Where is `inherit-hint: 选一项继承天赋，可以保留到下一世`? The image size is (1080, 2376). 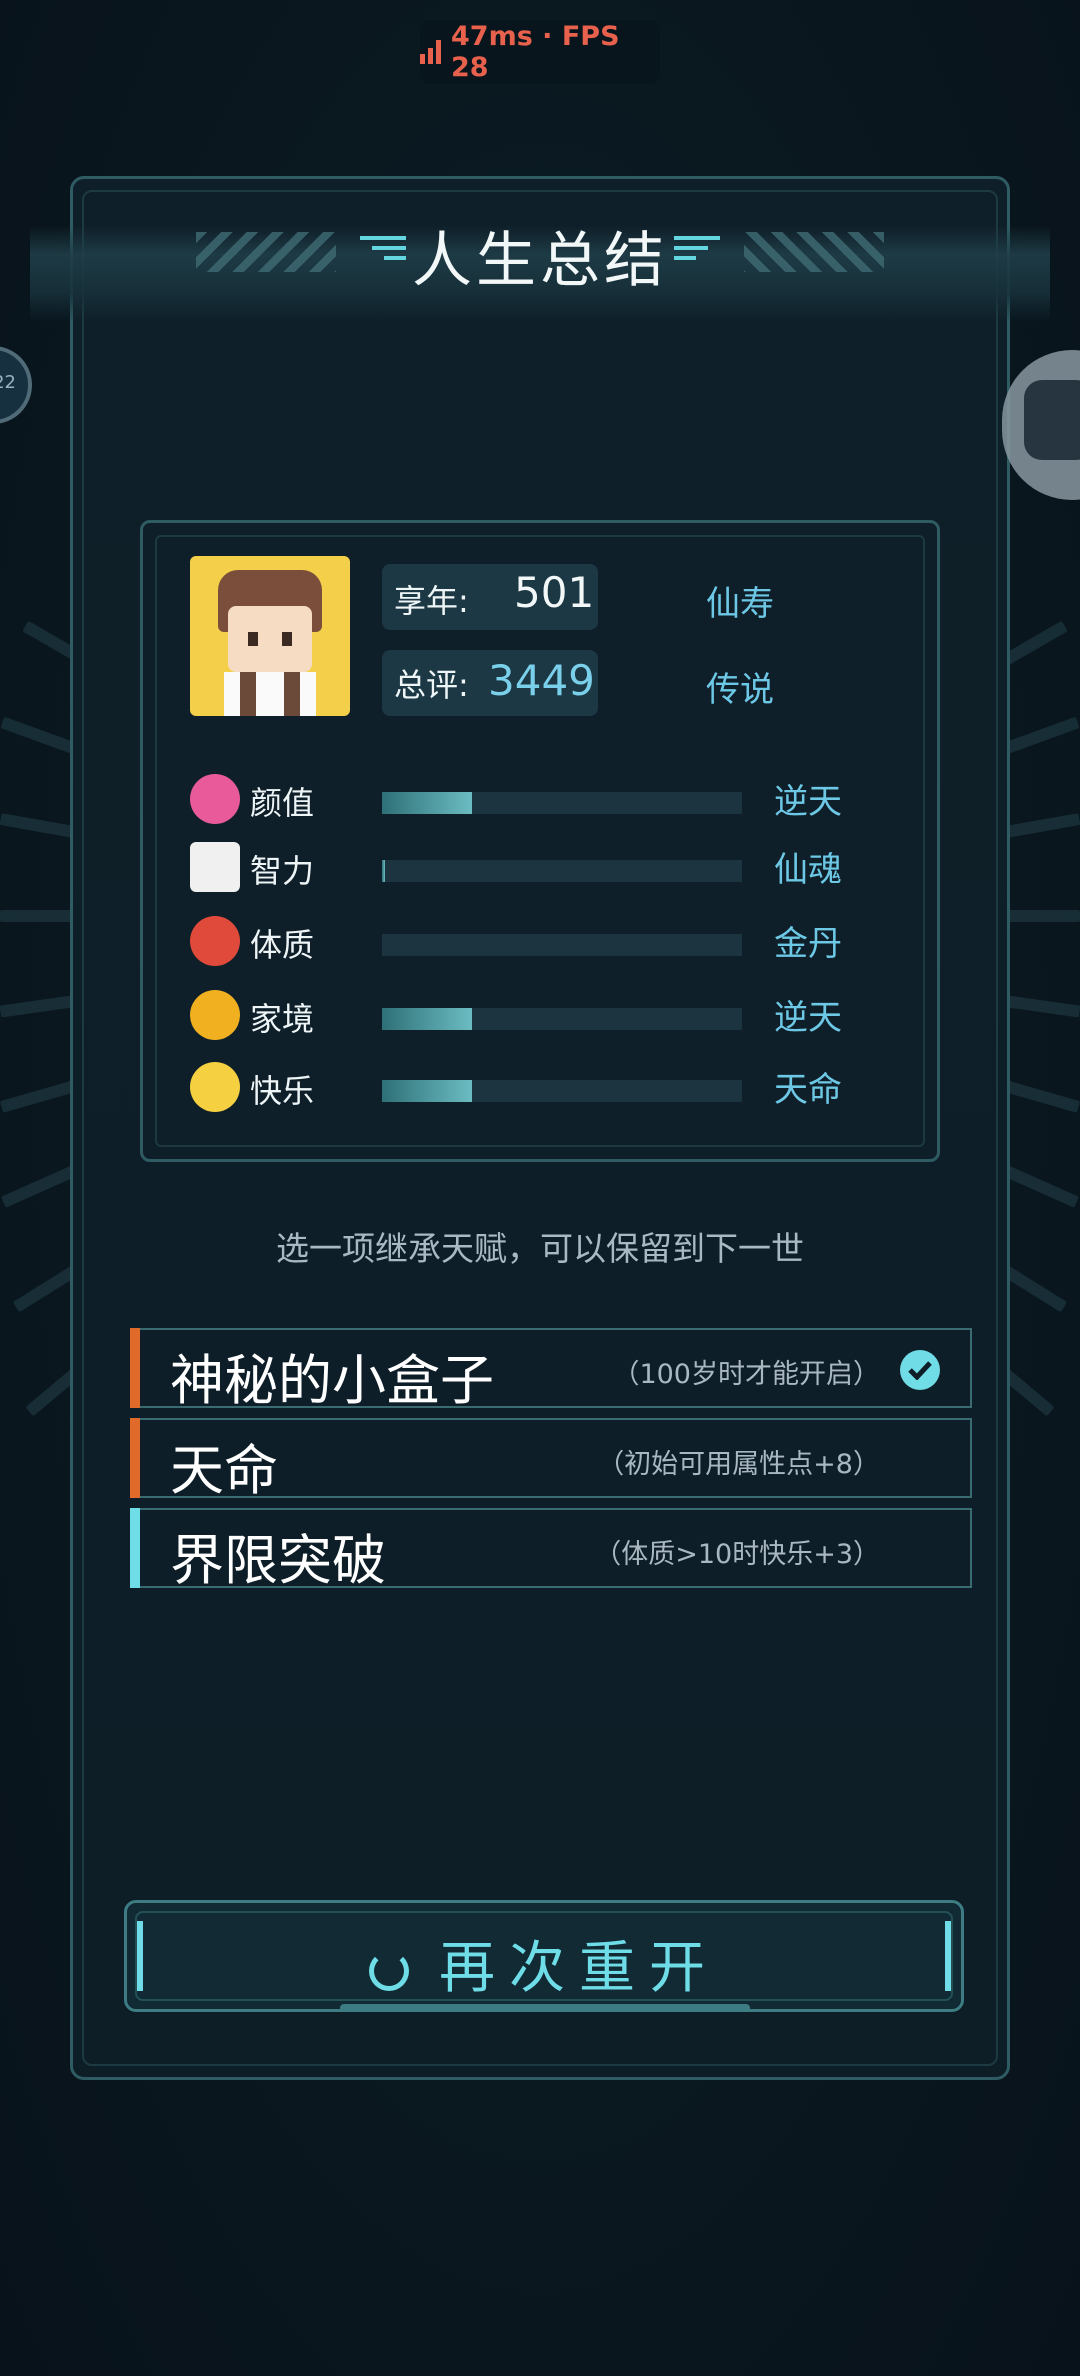
inherit-hint: 选一项继承天赋，可以保留到下一世 is located at coordinates (540, 1248).